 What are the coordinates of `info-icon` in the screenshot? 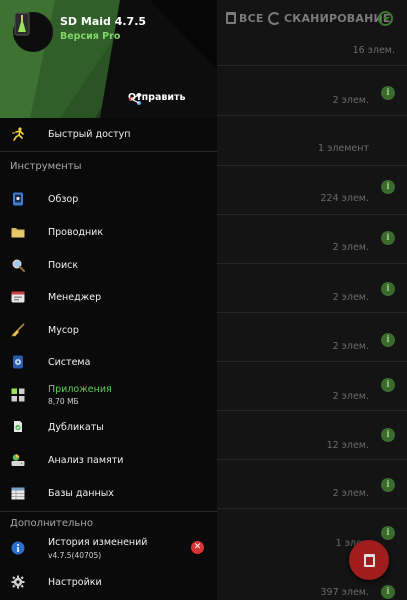 It's located at (18, 548).